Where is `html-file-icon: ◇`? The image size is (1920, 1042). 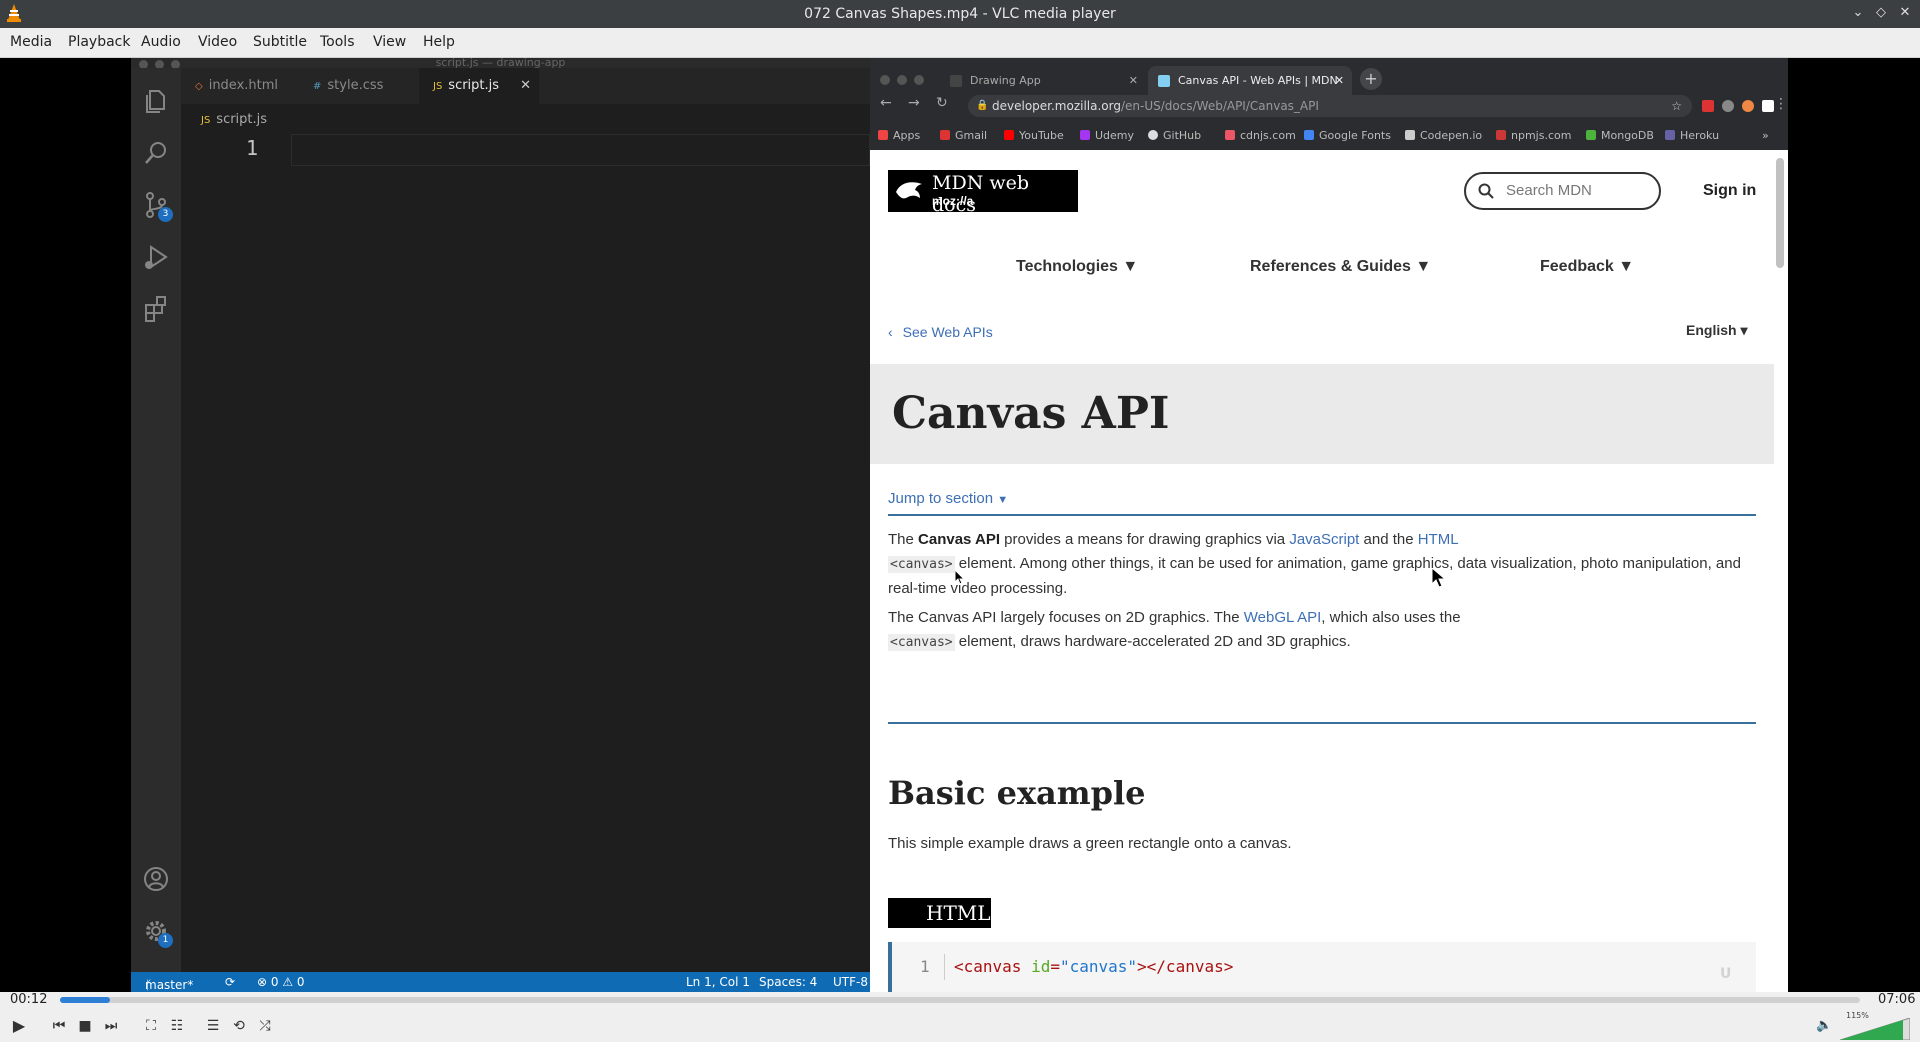 html-file-icon: ◇ is located at coordinates (199, 86).